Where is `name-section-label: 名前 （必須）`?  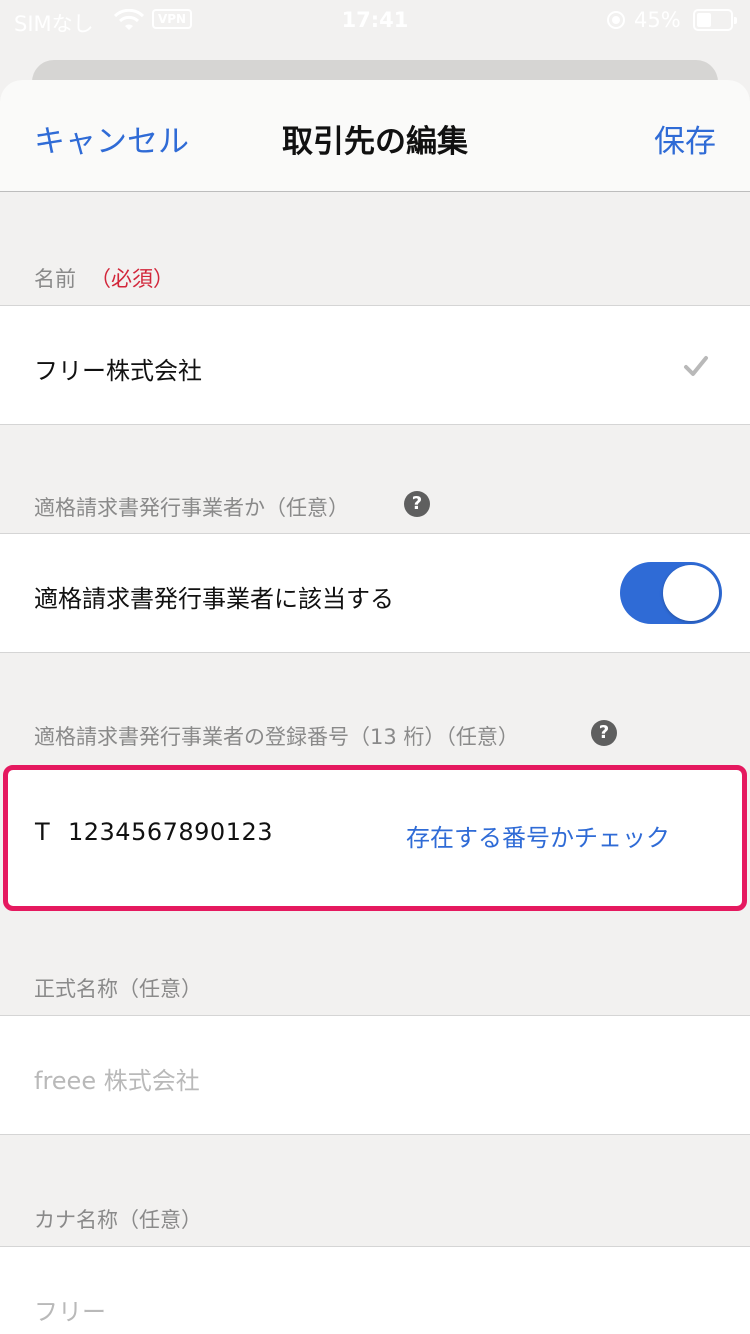 name-section-label: 名前 （必須） is located at coordinates (104, 278).